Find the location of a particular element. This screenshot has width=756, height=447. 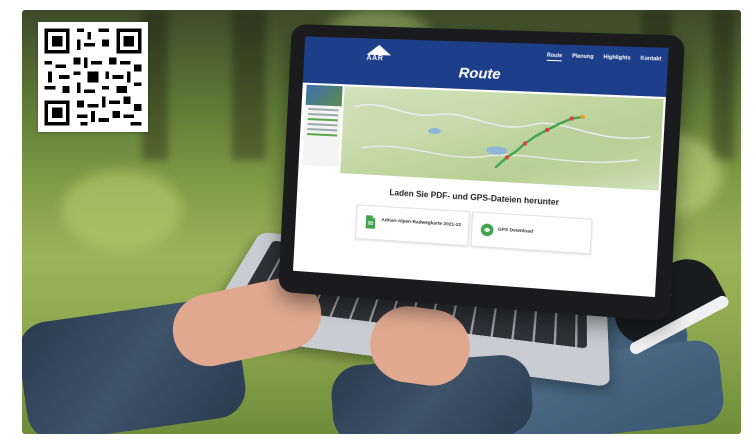

route-marker is located at coordinates (582, 117).